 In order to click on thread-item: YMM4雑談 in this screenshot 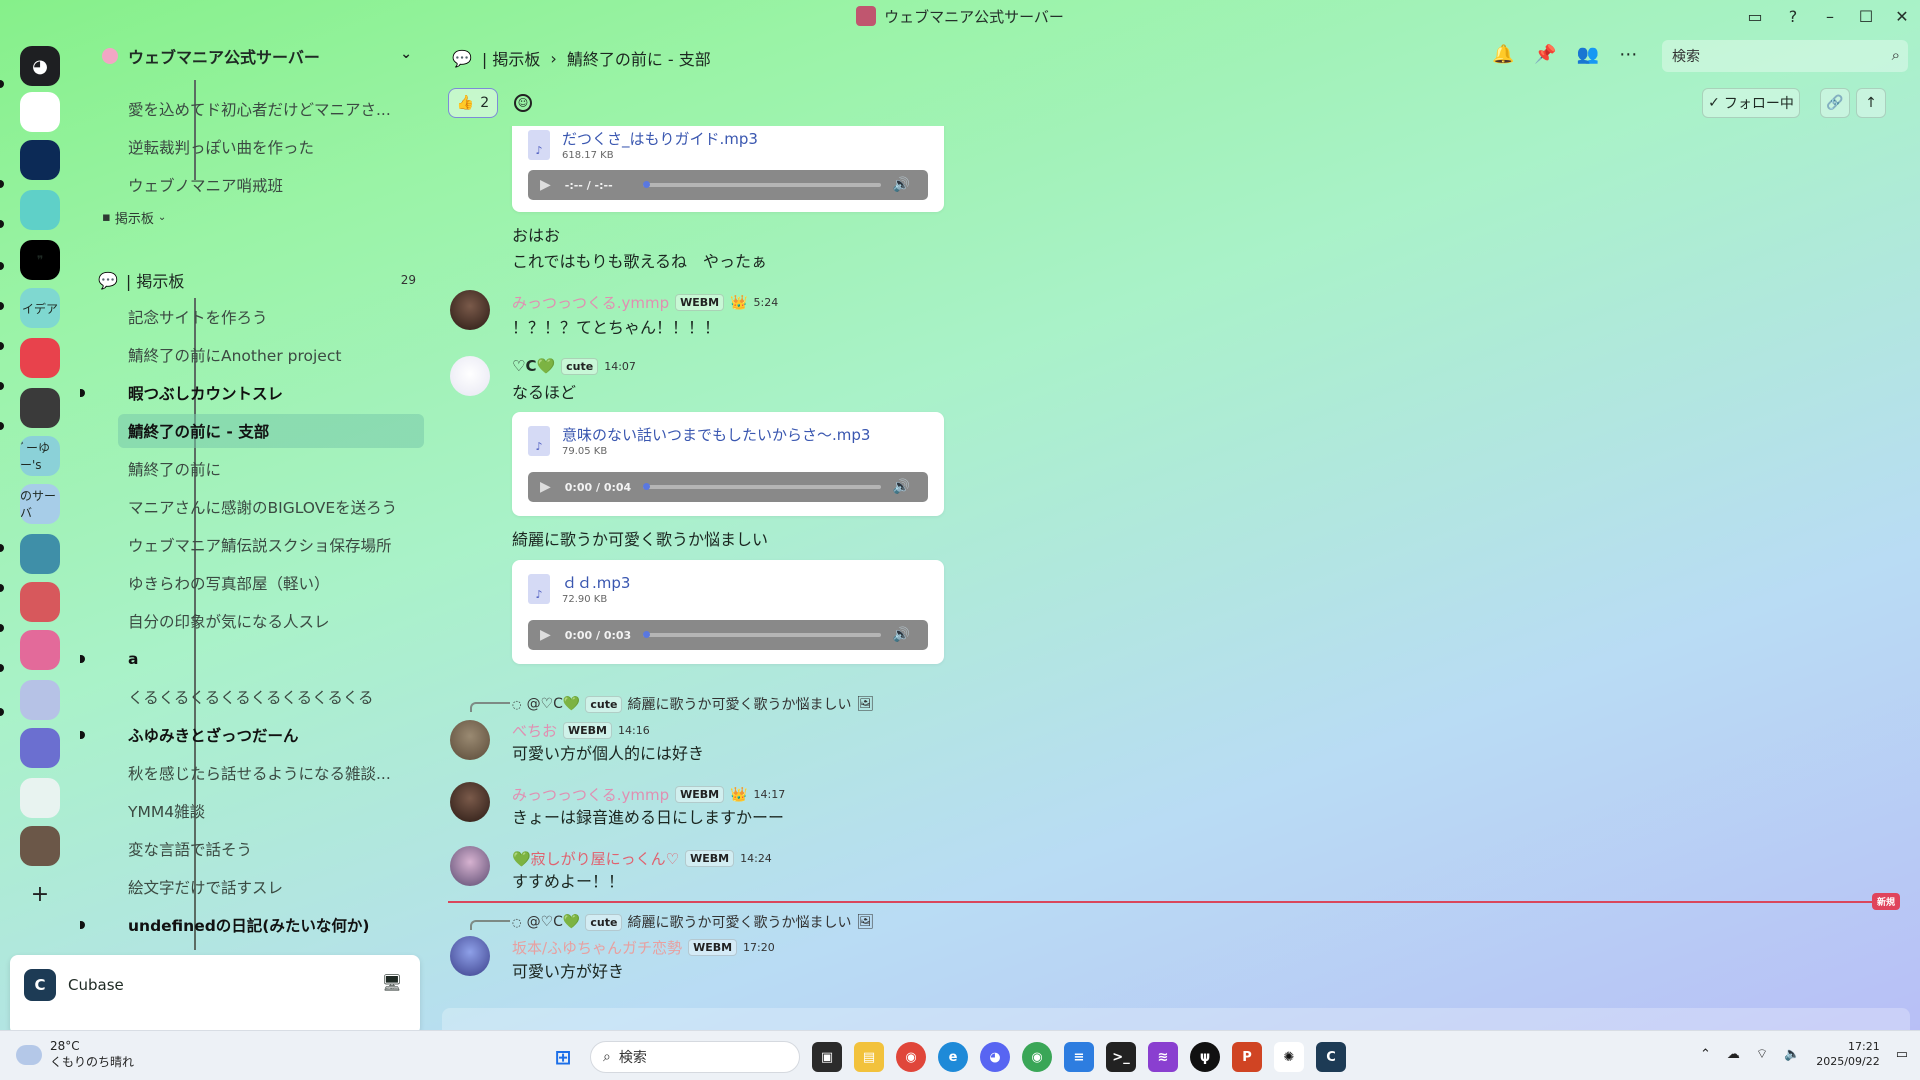, I will do `click(271, 811)`.